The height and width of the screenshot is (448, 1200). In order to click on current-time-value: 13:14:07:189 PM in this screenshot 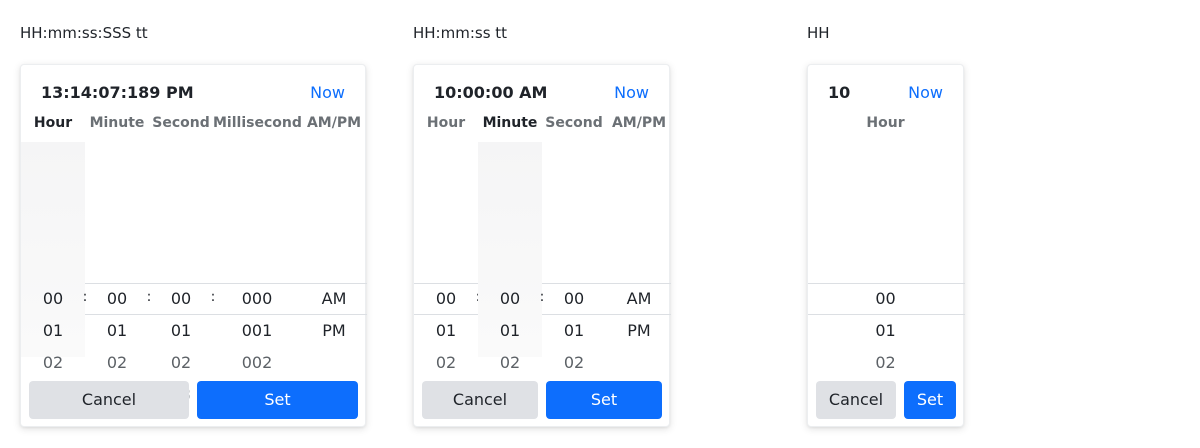, I will do `click(117, 92)`.